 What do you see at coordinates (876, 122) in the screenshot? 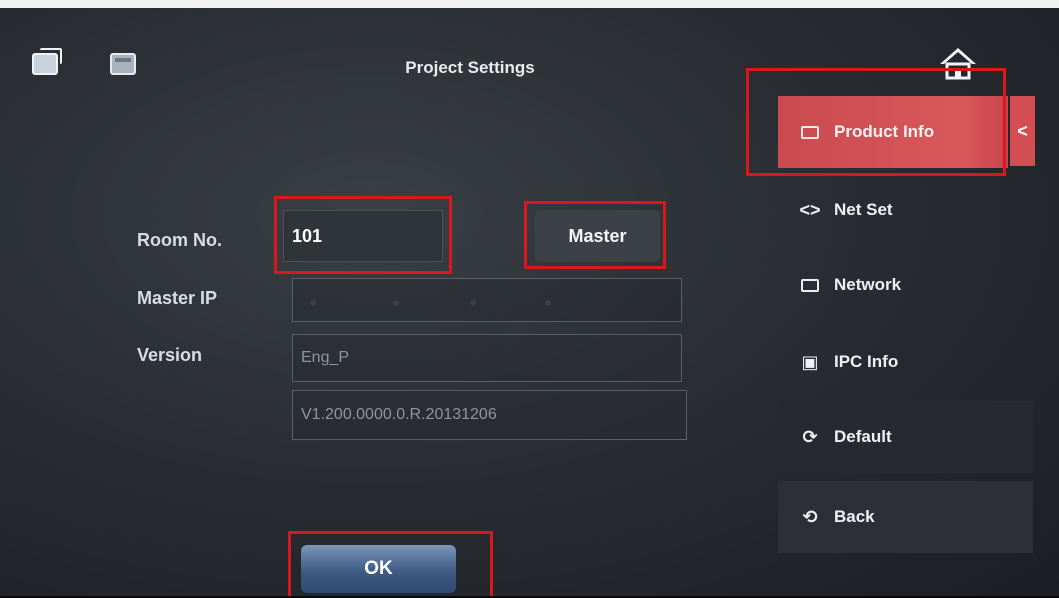
I see `highlight-product-info` at bounding box center [876, 122].